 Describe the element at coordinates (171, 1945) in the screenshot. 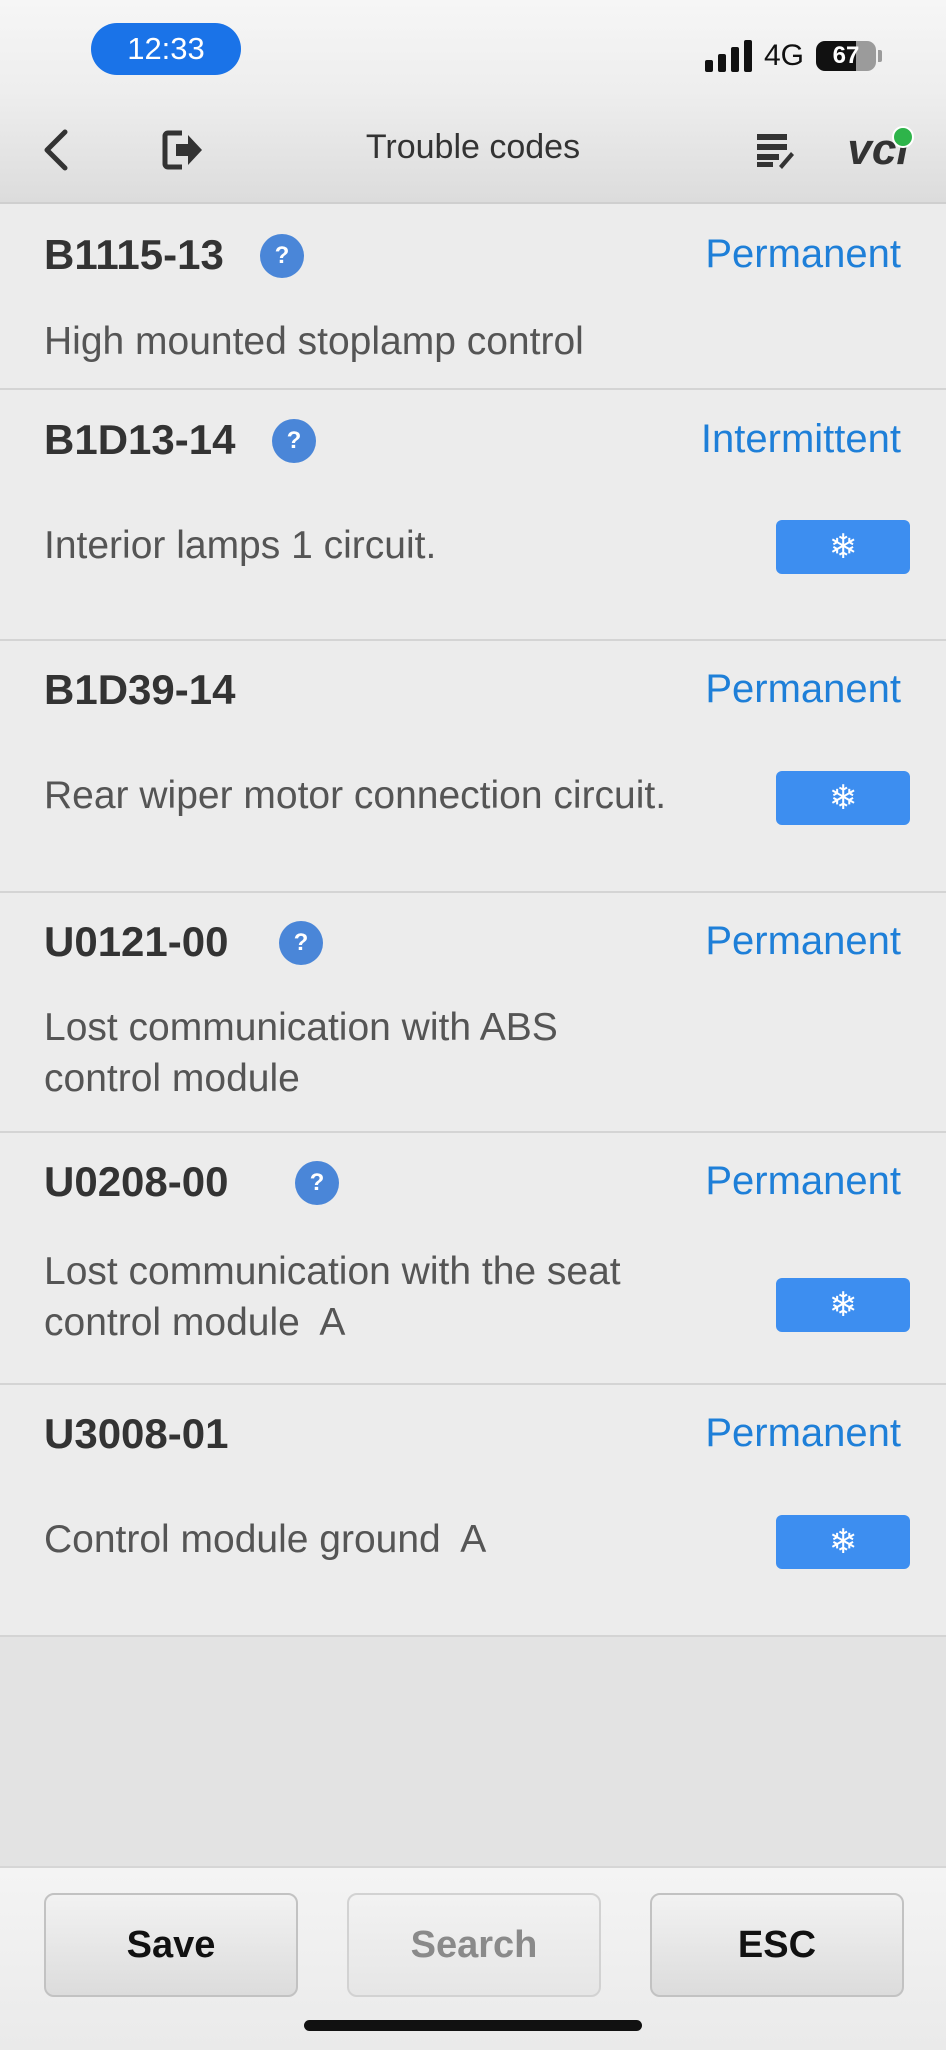

I see `save-button: Save` at that location.